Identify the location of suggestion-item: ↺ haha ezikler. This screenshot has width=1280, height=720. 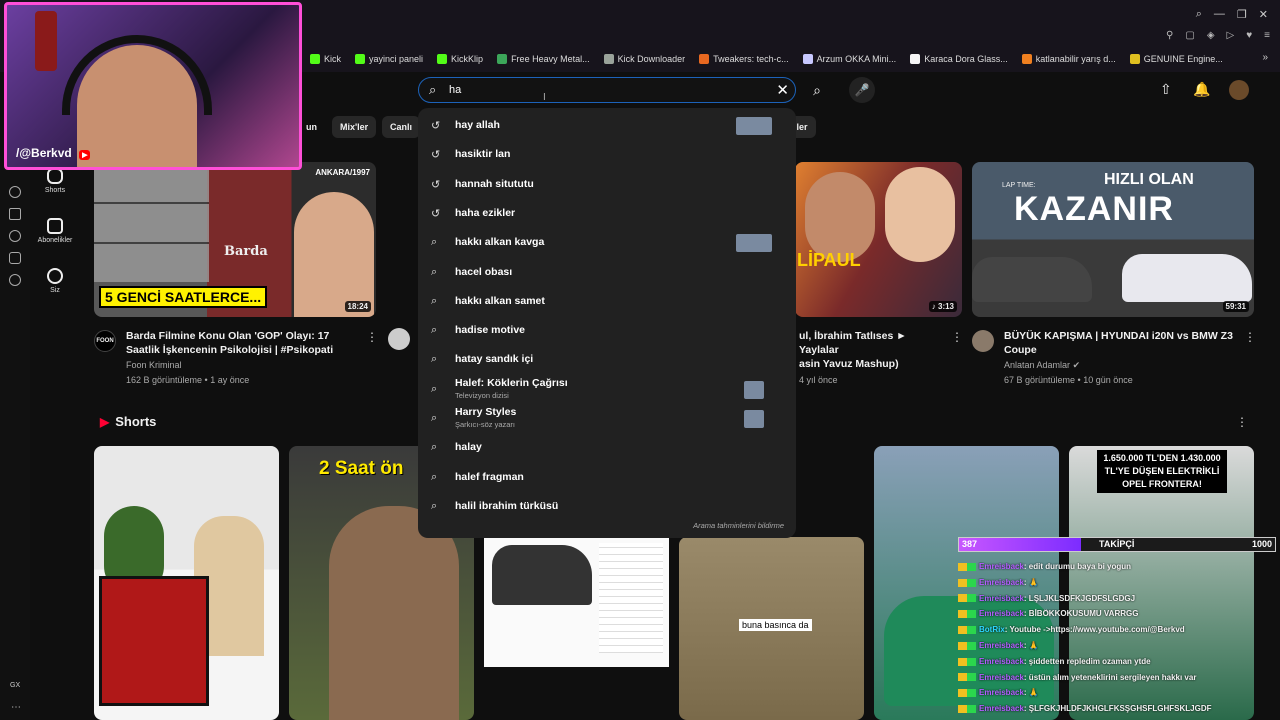
(607, 213).